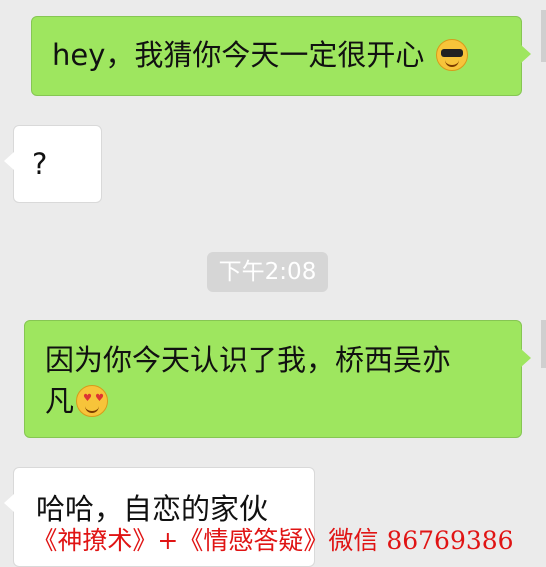  I want to click on message-text: ?, so click(40, 164).